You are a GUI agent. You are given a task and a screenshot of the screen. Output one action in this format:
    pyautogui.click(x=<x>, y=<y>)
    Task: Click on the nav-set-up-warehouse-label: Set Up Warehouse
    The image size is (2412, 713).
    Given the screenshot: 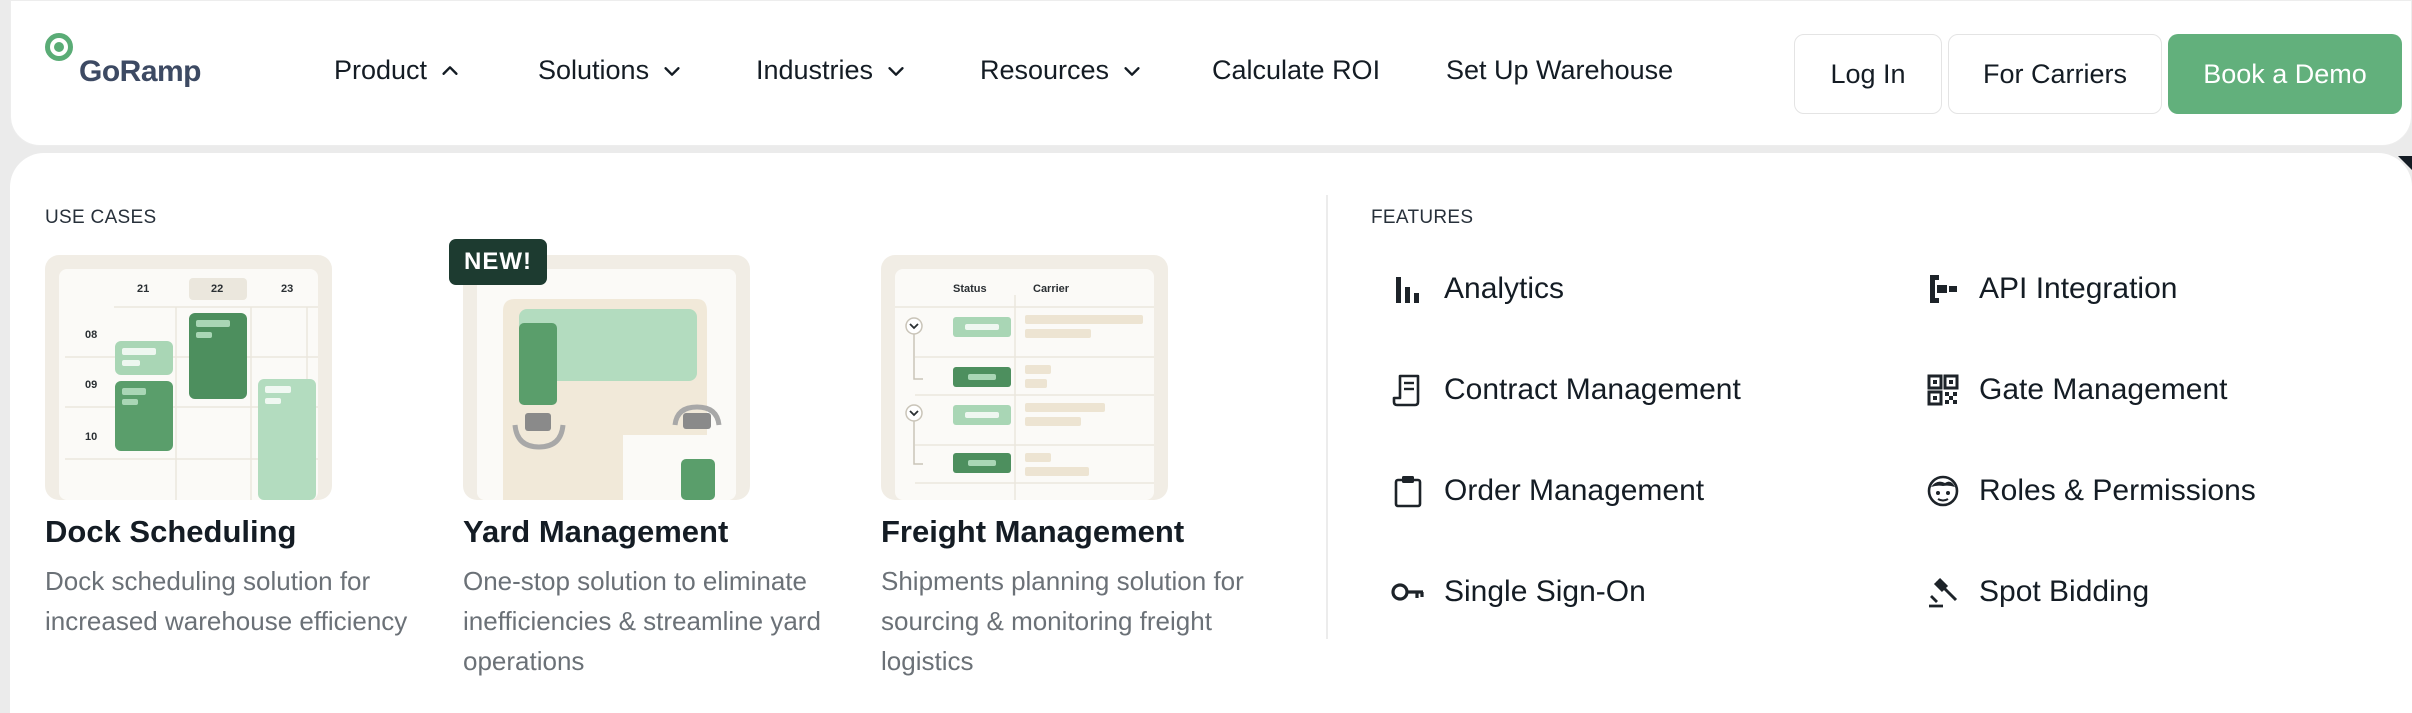 What is the action you would take?
    pyautogui.click(x=1560, y=70)
    